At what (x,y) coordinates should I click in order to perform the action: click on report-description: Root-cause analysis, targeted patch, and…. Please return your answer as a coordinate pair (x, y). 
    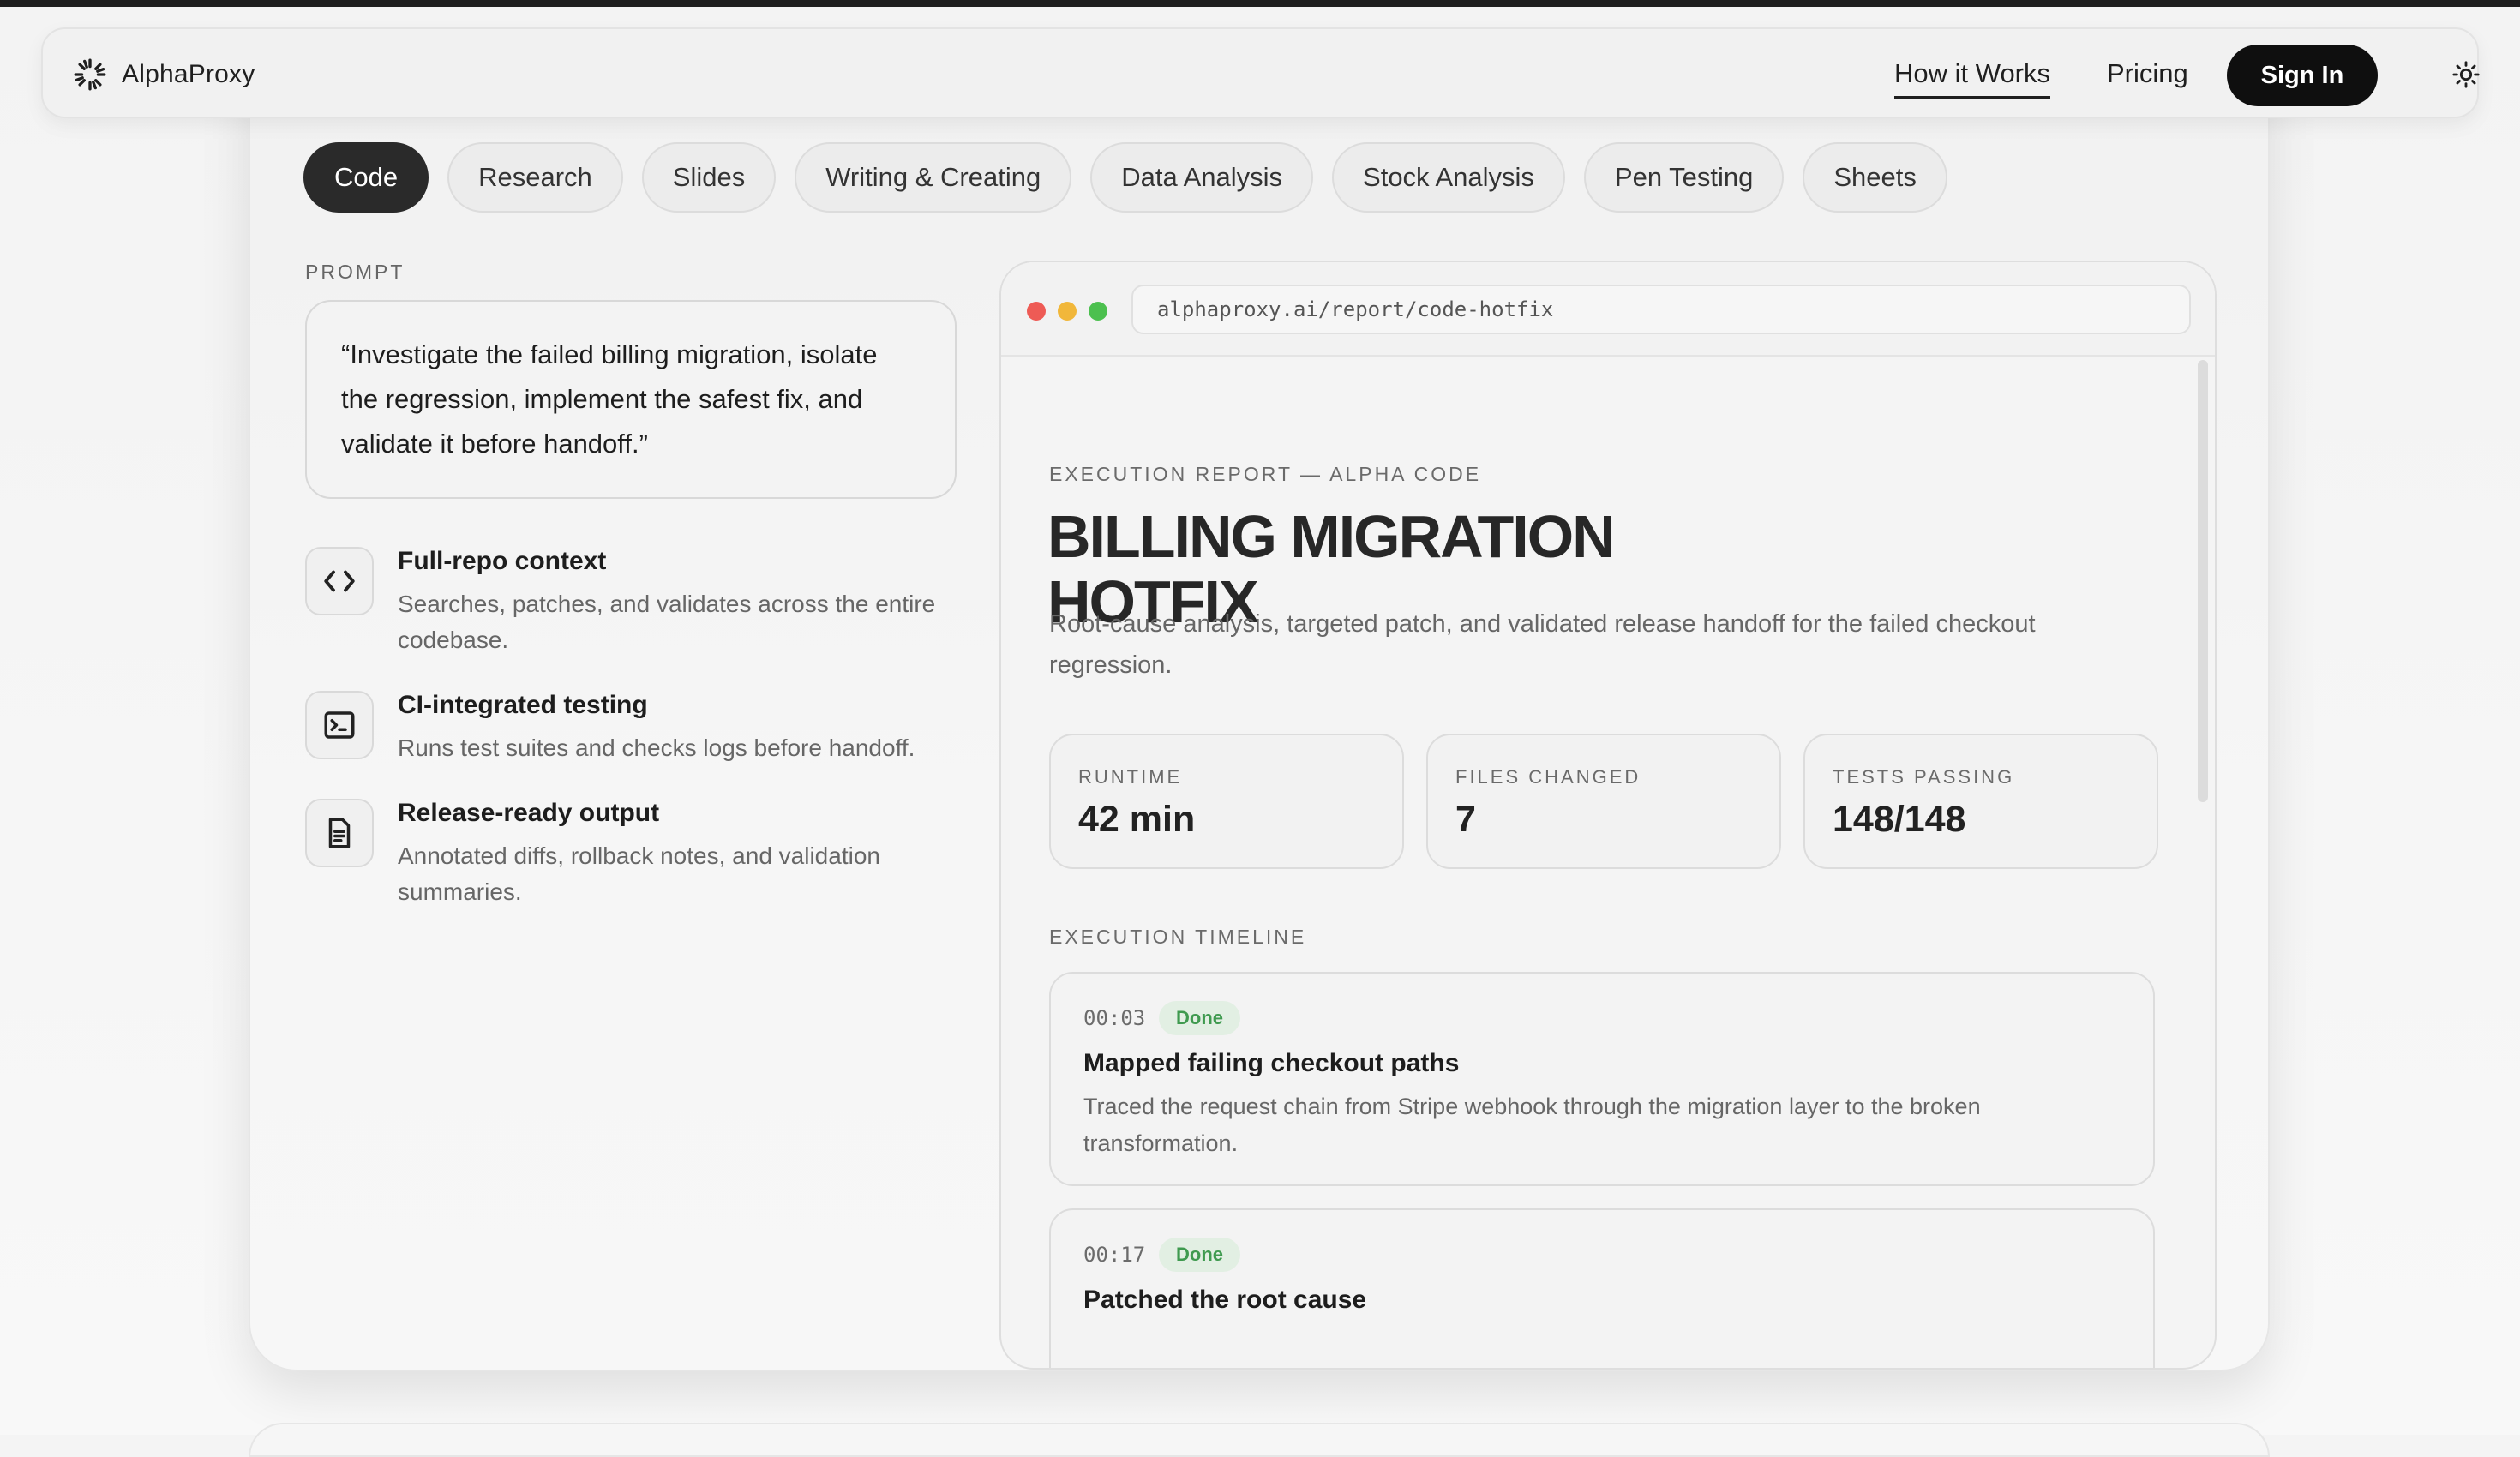
    Looking at the image, I should click on (1542, 644).